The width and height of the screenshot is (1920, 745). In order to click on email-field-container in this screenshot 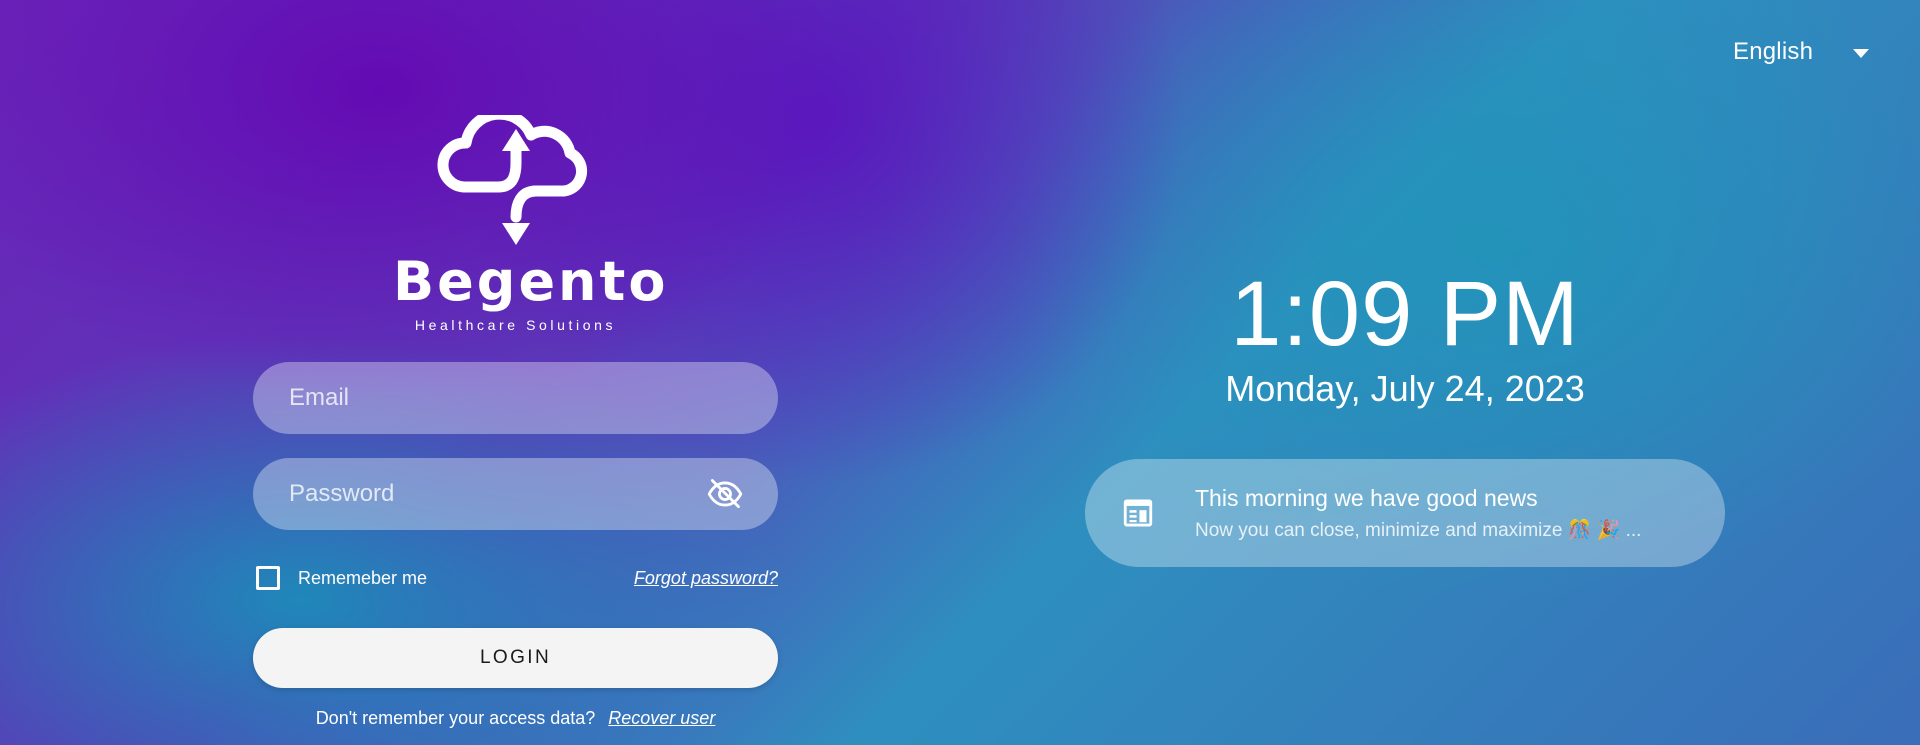, I will do `click(515, 398)`.